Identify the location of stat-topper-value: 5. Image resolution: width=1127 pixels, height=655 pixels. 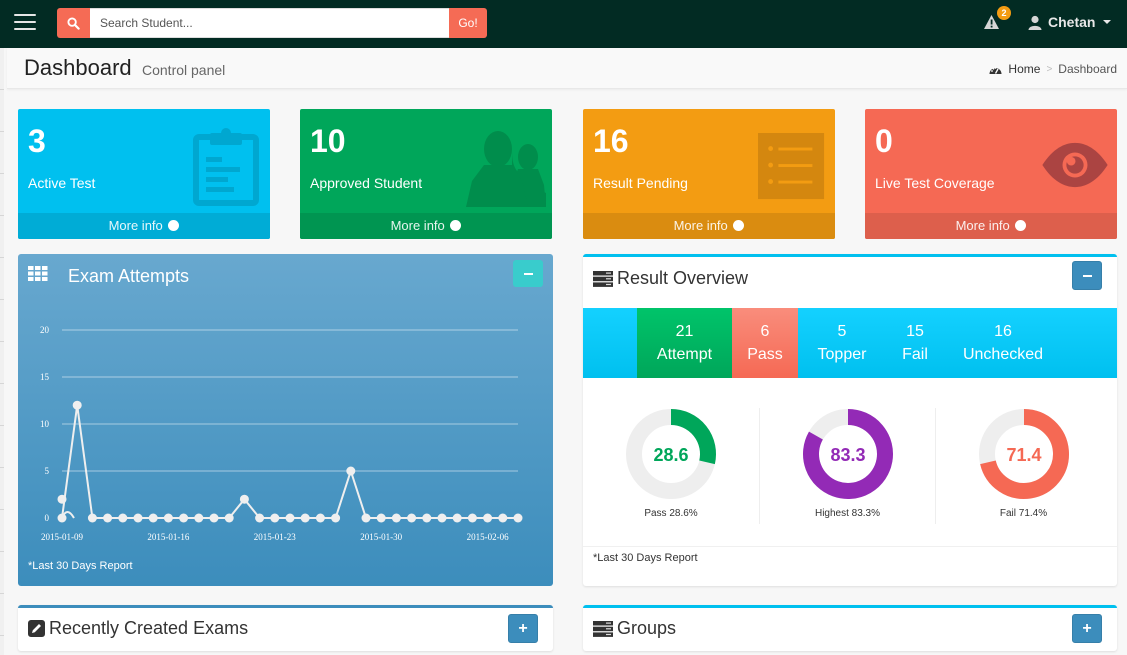
(842, 331).